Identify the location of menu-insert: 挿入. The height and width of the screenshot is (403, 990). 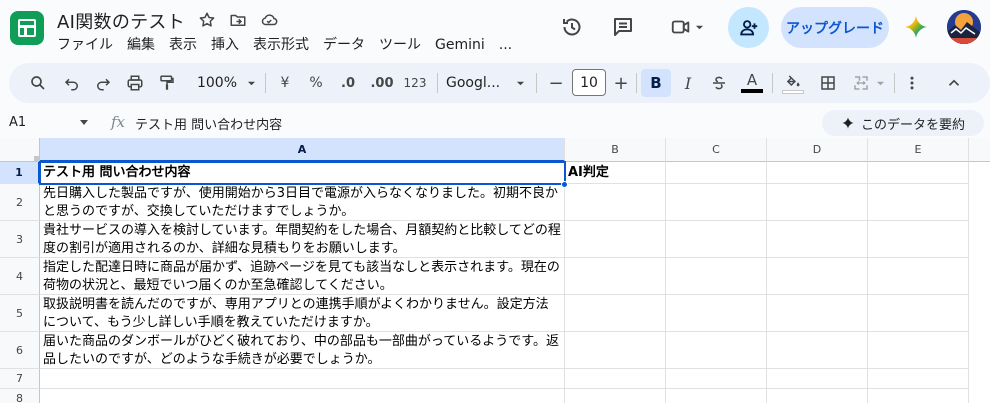
(225, 45).